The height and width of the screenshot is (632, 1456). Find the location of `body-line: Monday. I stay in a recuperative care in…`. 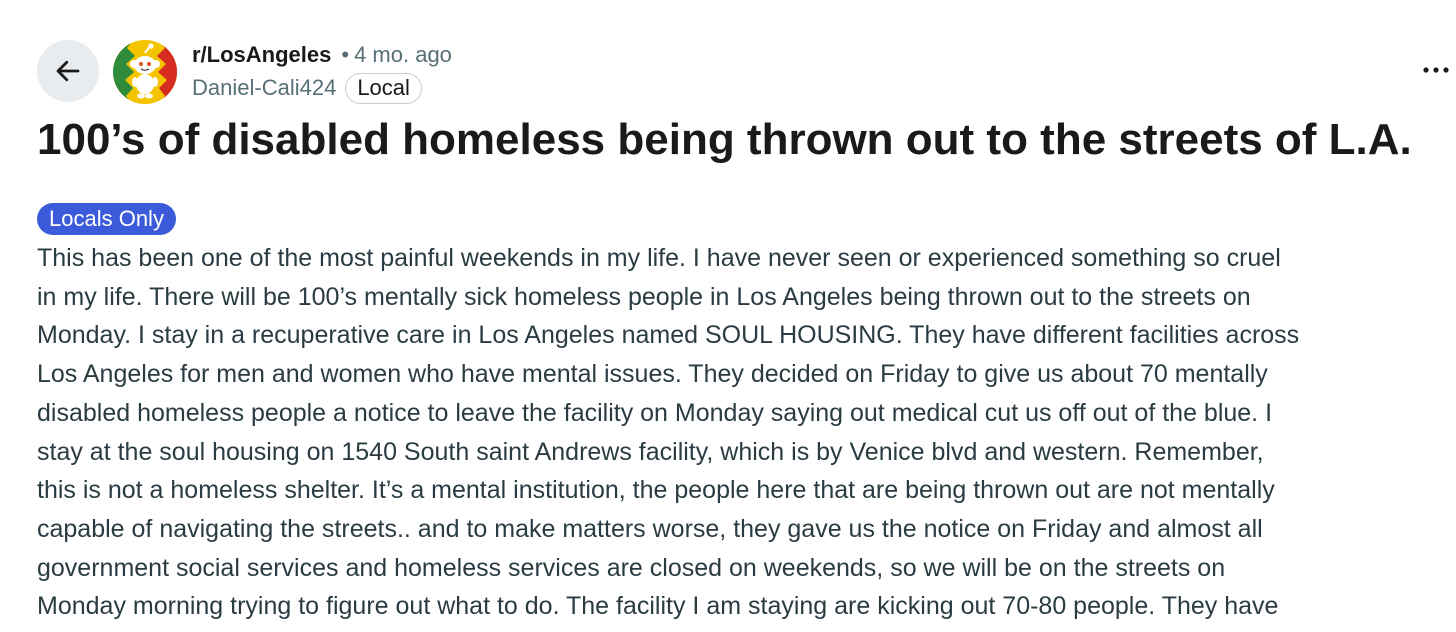

body-line: Monday. I stay in a recuperative care in… is located at coordinates (668, 335).